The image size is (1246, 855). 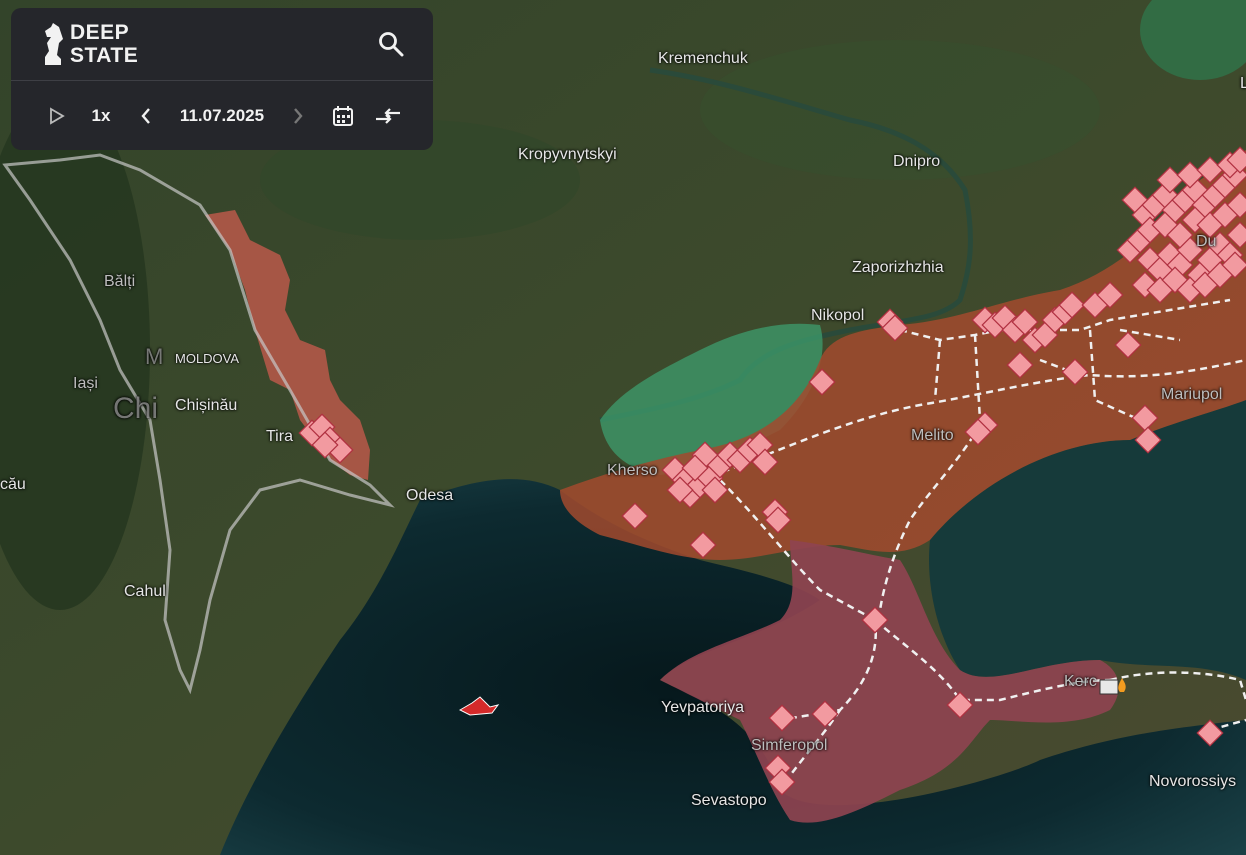 What do you see at coordinates (1080, 681) in the screenshot?
I see `city-label-kerch: Kerc` at bounding box center [1080, 681].